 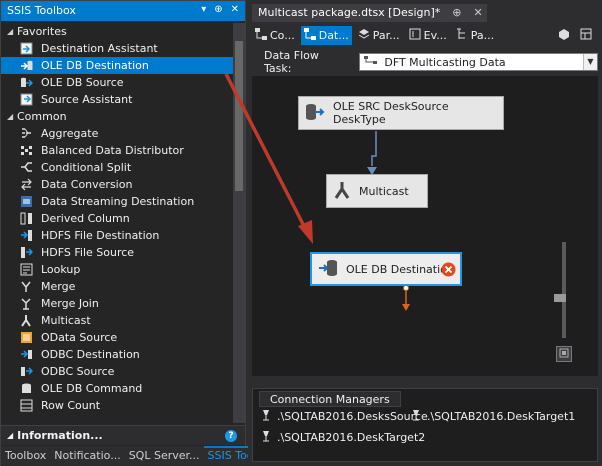 I want to click on data-conversion-icon, so click(x=26, y=184).